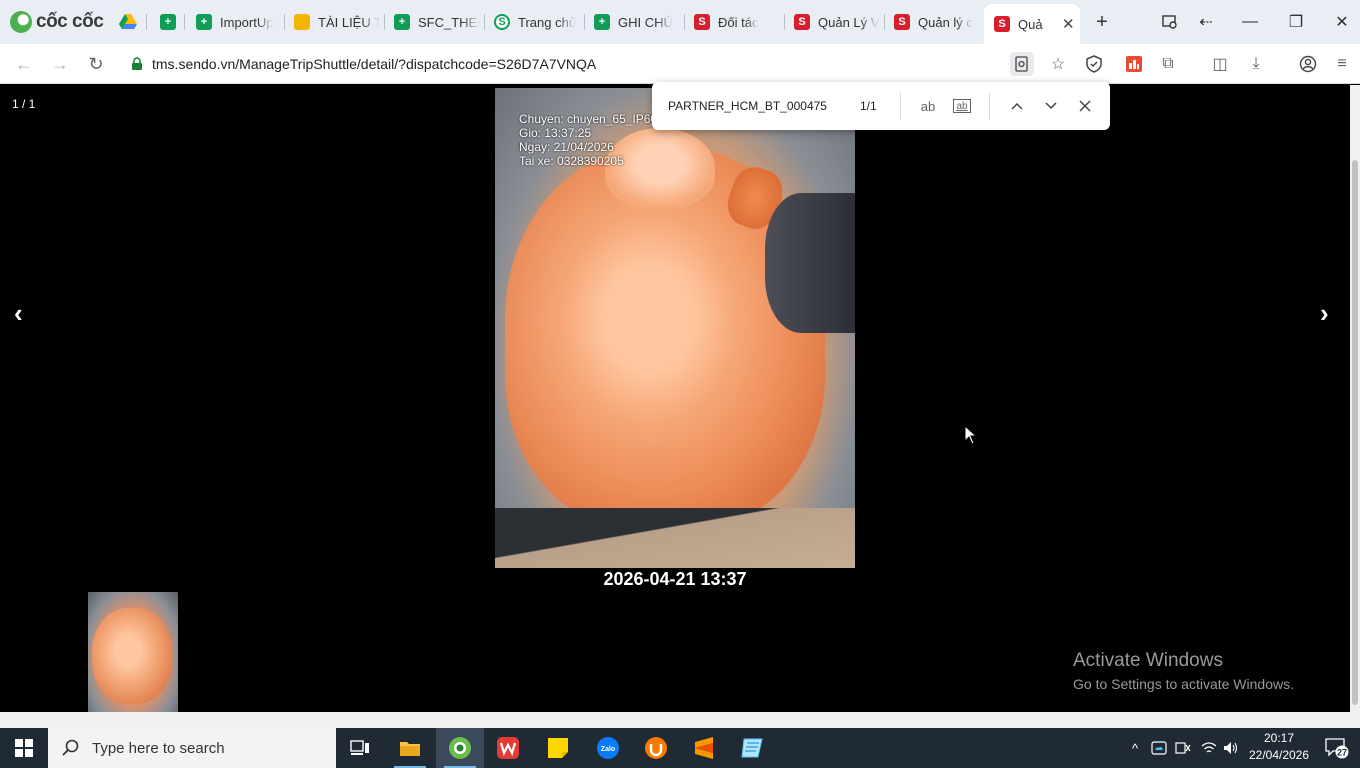 The image size is (1360, 768). I want to click on task-view-icon, so click(360, 748).